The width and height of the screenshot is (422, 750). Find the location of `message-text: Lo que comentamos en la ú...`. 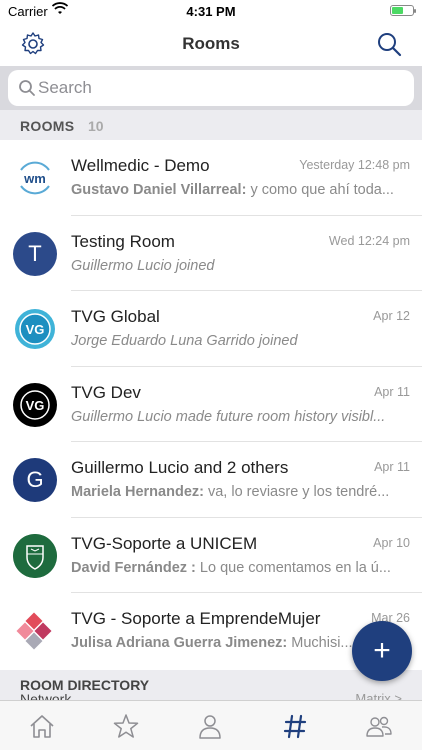

message-text: Lo que comentamos en la ú... is located at coordinates (293, 567).